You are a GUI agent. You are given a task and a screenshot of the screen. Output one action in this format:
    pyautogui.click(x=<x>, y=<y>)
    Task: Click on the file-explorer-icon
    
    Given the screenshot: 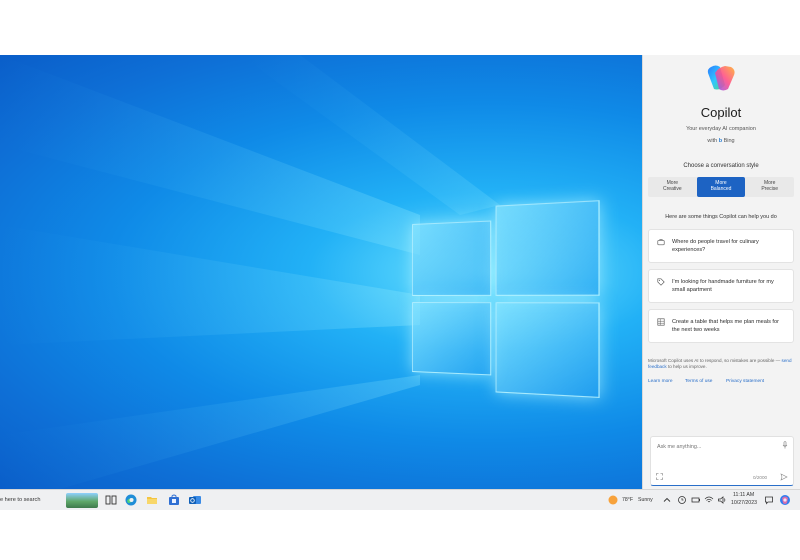 What is the action you would take?
    pyautogui.click(x=152, y=500)
    